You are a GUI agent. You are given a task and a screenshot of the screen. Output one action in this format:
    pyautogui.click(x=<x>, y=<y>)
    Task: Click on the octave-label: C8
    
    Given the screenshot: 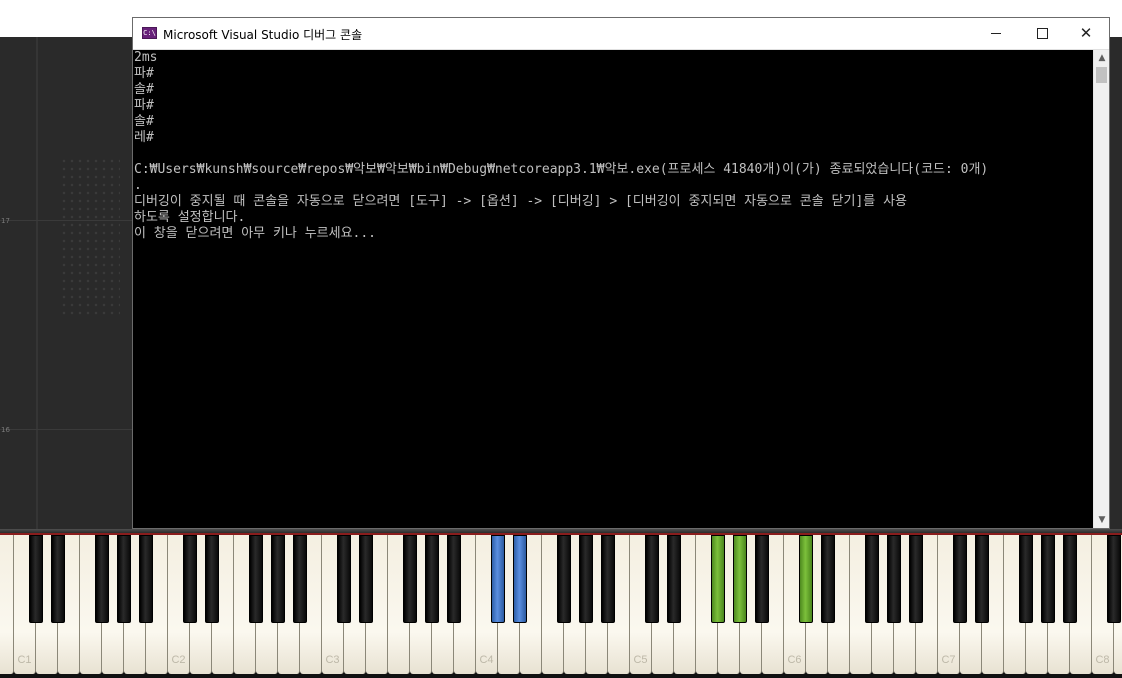 What is the action you would take?
    pyautogui.click(x=1102, y=660)
    